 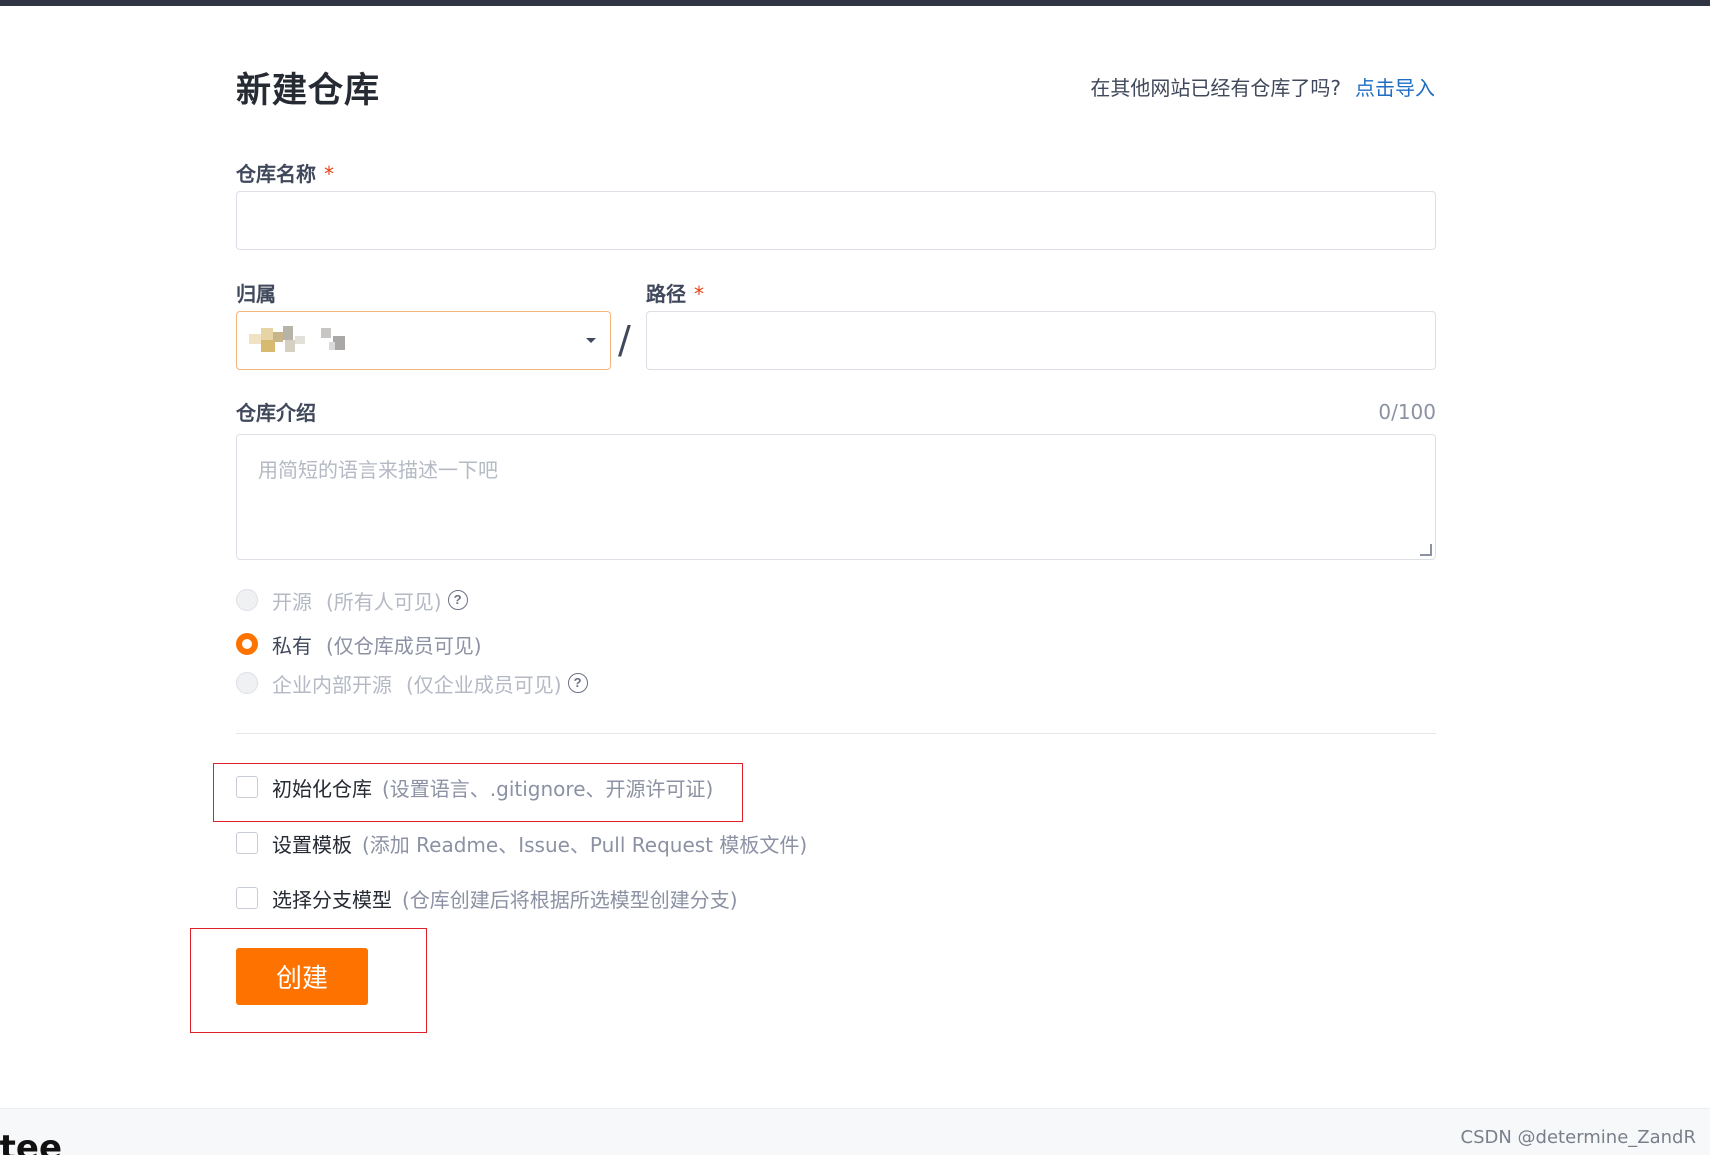 What do you see at coordinates (308, 91) in the screenshot?
I see `page-title: 新建仓库` at bounding box center [308, 91].